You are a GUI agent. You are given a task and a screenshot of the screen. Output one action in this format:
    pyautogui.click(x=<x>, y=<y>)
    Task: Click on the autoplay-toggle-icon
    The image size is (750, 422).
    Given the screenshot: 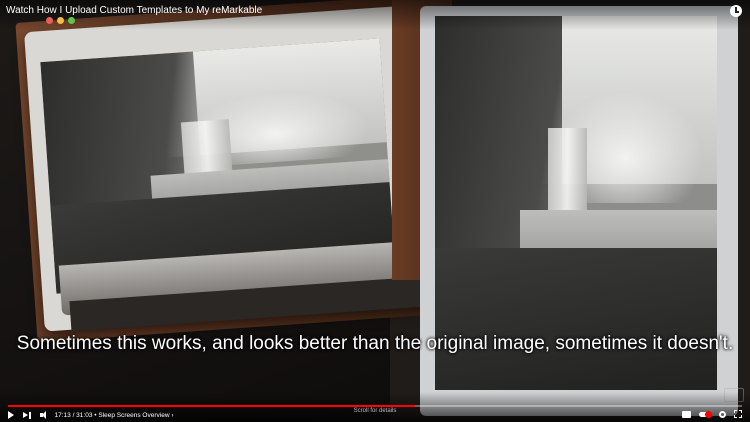 What is the action you would take?
    pyautogui.click(x=705, y=414)
    